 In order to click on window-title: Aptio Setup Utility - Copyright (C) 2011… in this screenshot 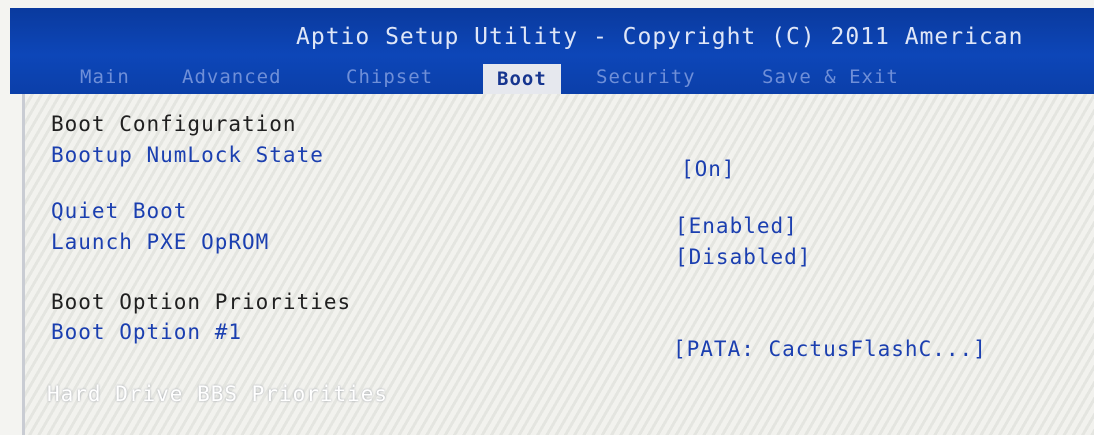, I will do `click(660, 37)`.